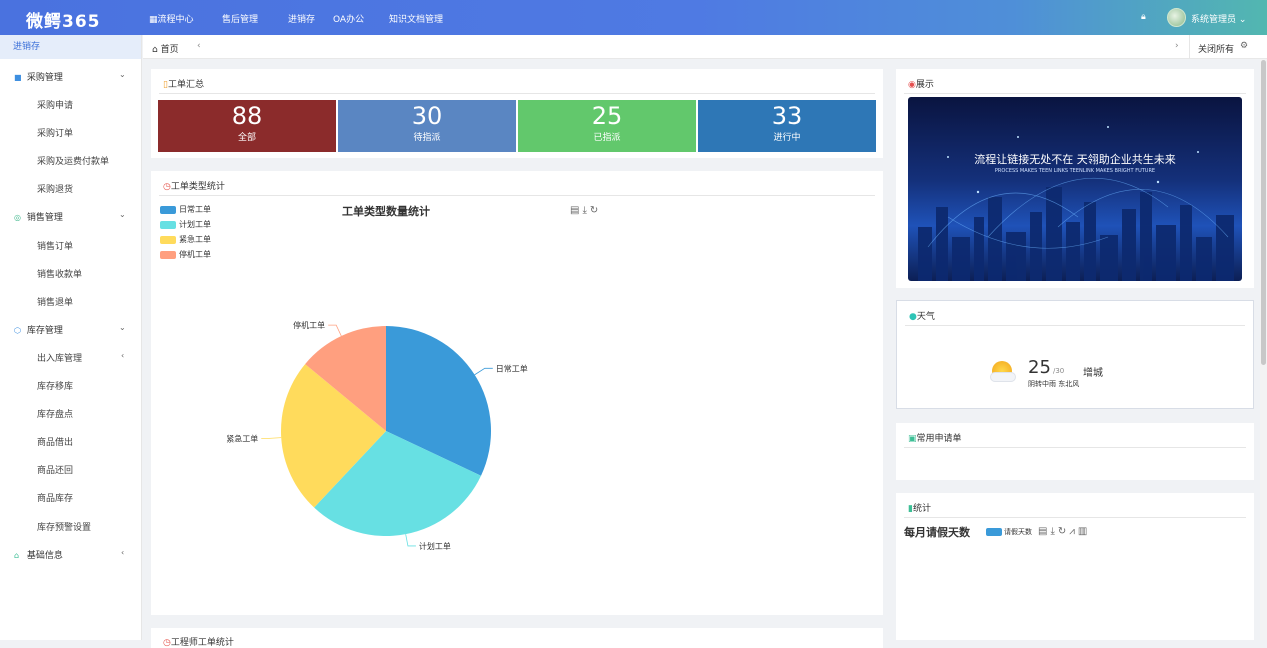 Image resolution: width=1267 pixels, height=648 pixels. I want to click on legend-label: 紧急工单, so click(195, 239).